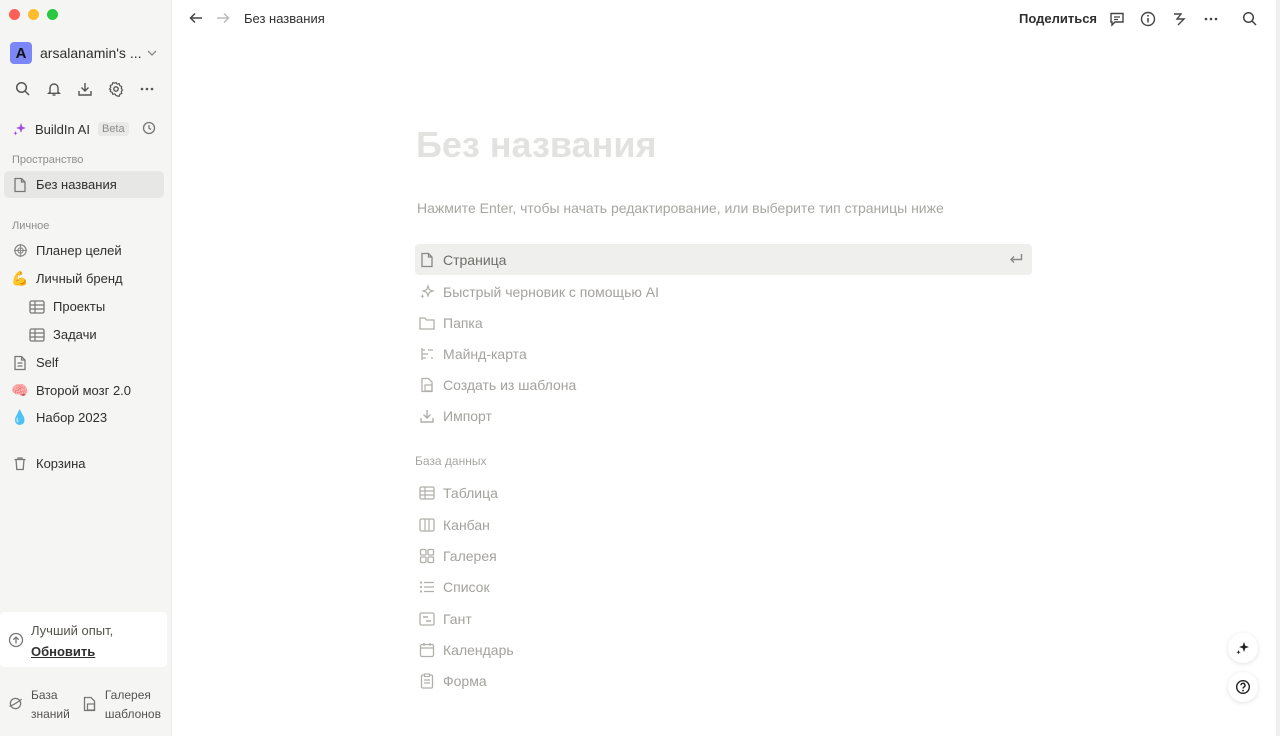 This screenshot has height=736, width=1280. I want to click on minimize-window-button, so click(33, 14).